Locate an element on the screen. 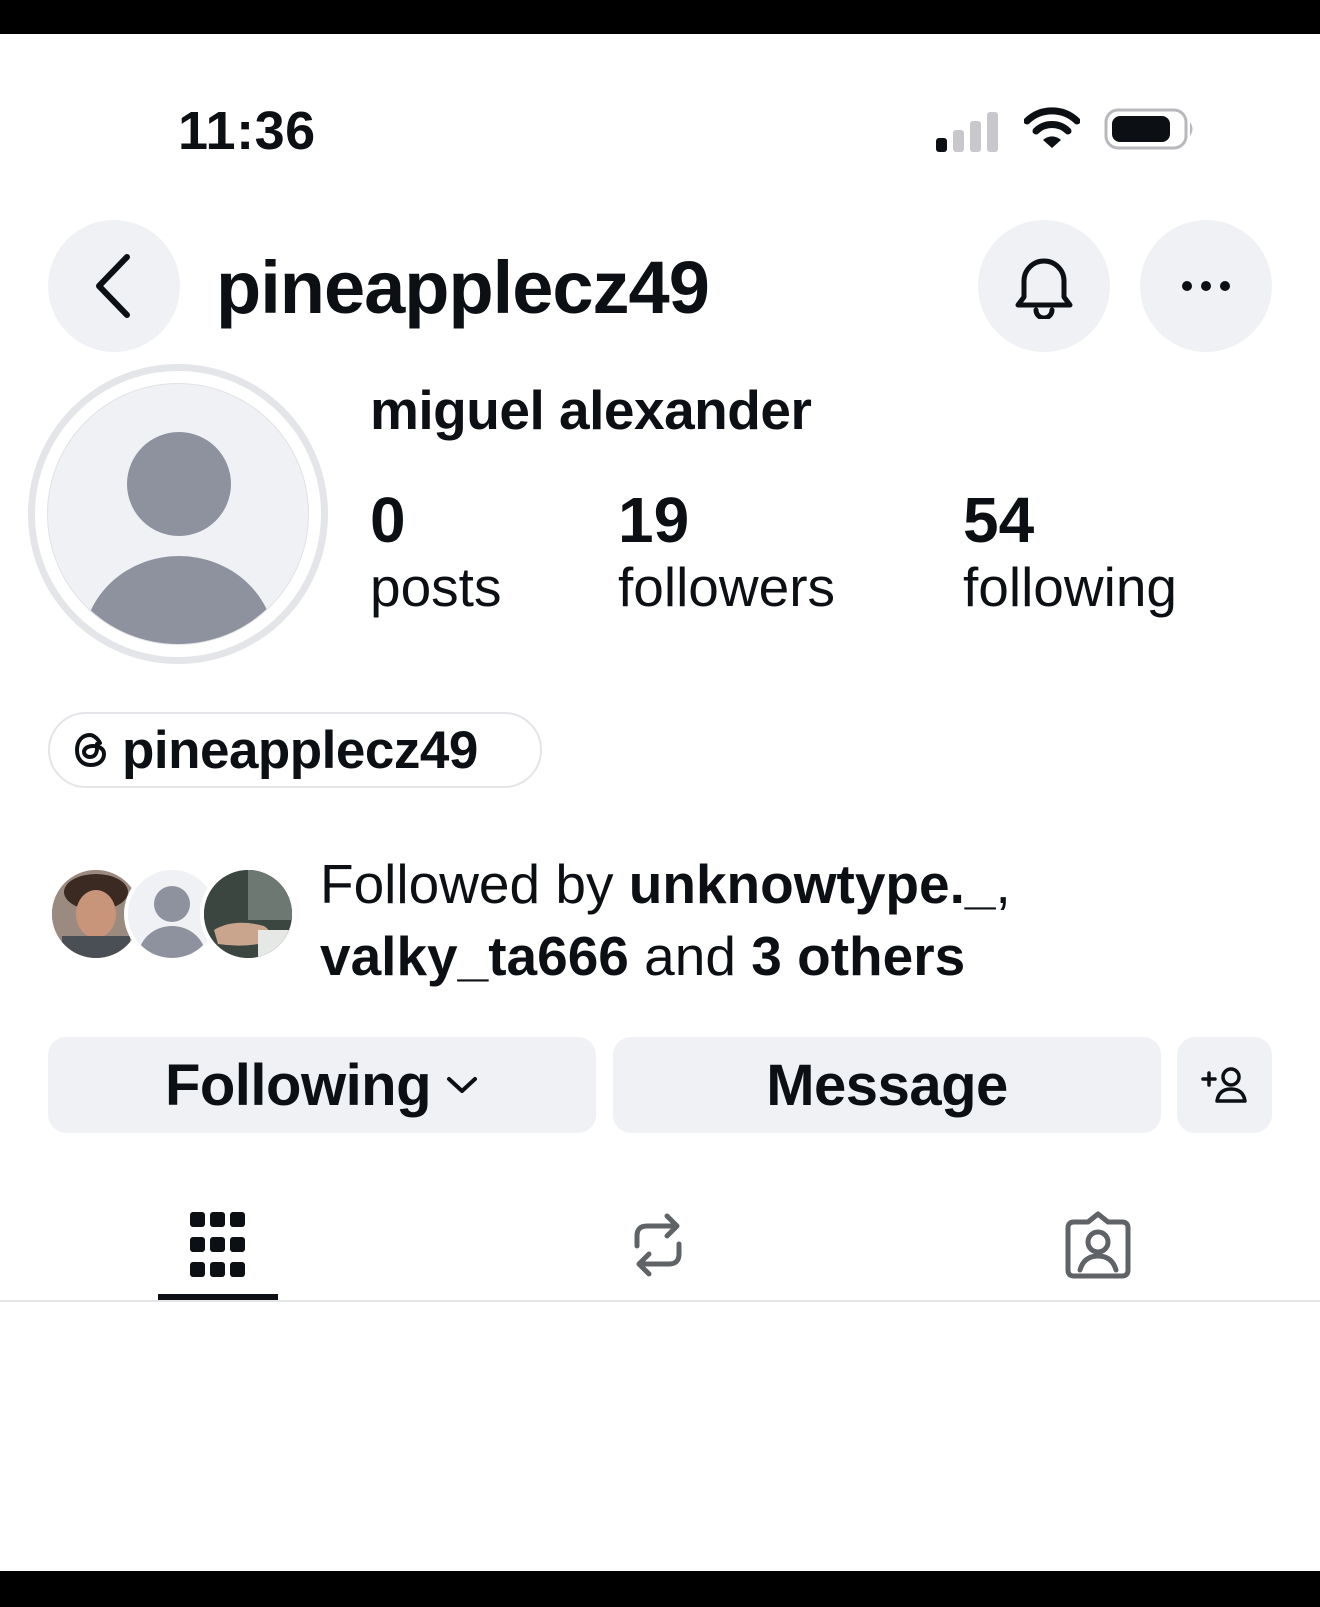 The width and height of the screenshot is (1320, 1607). repost-icon is located at coordinates (658, 1245).